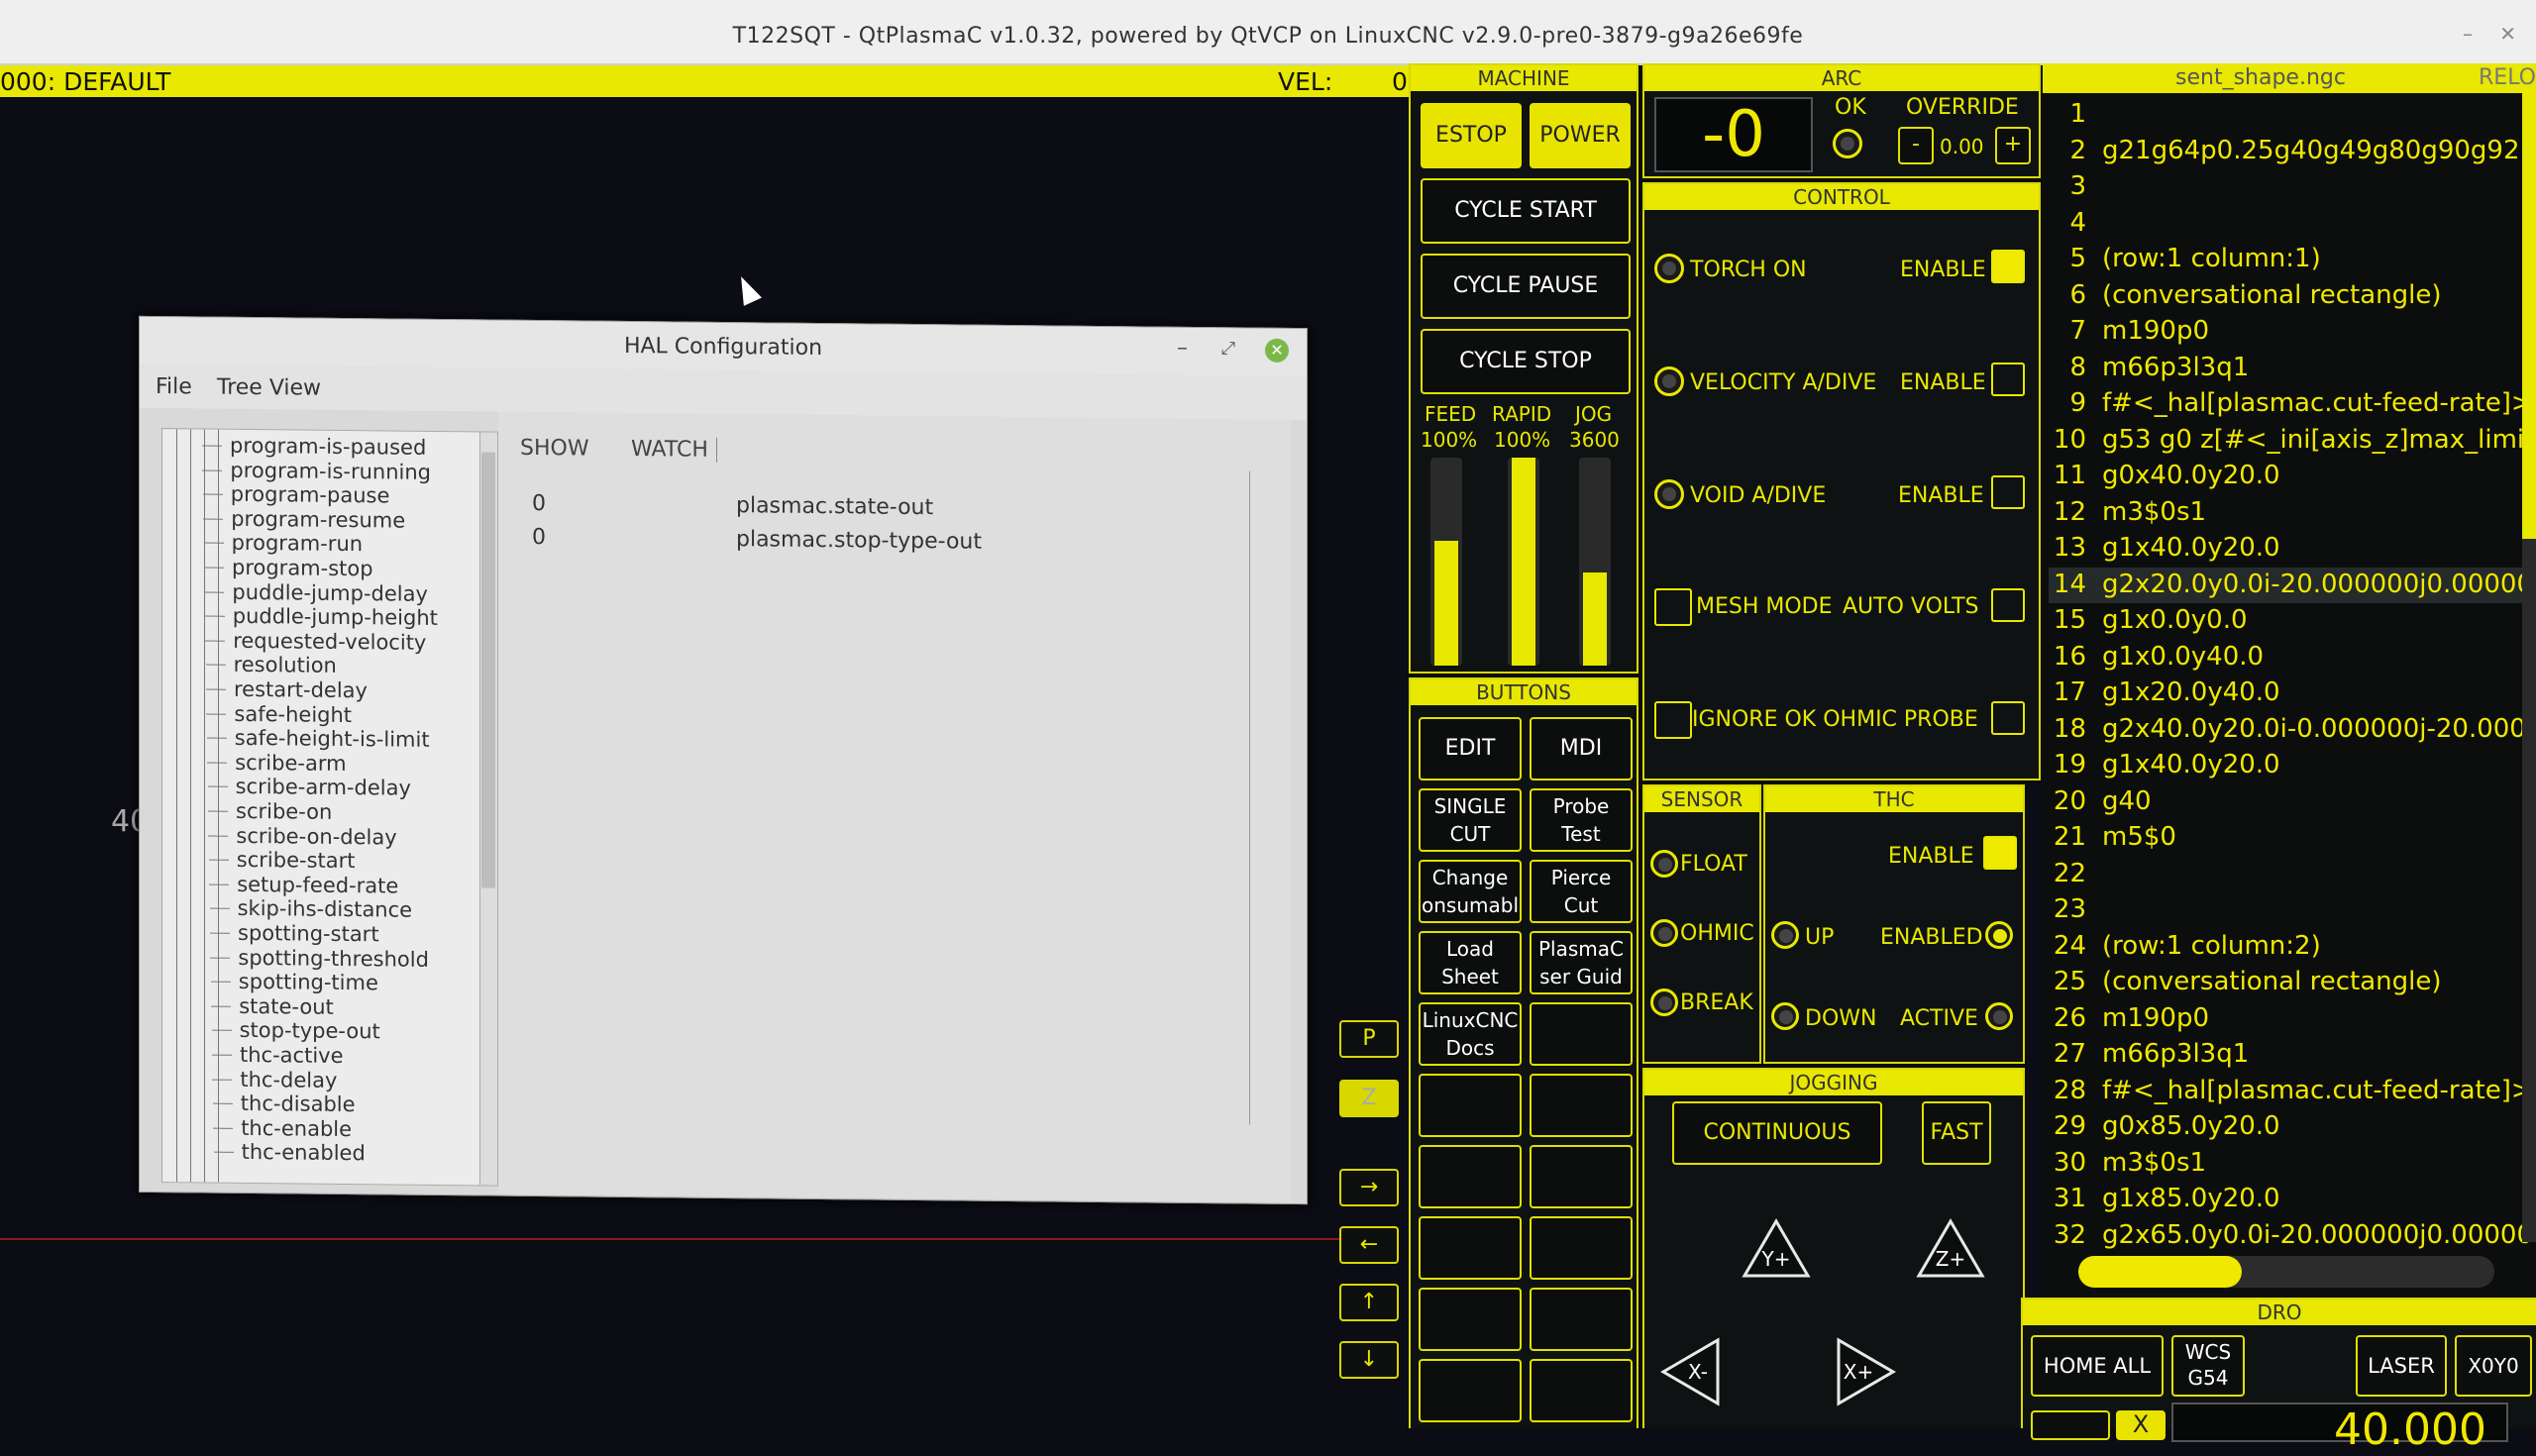 The width and height of the screenshot is (2536, 1456). I want to click on menu-tree-view: Tree View, so click(269, 388).